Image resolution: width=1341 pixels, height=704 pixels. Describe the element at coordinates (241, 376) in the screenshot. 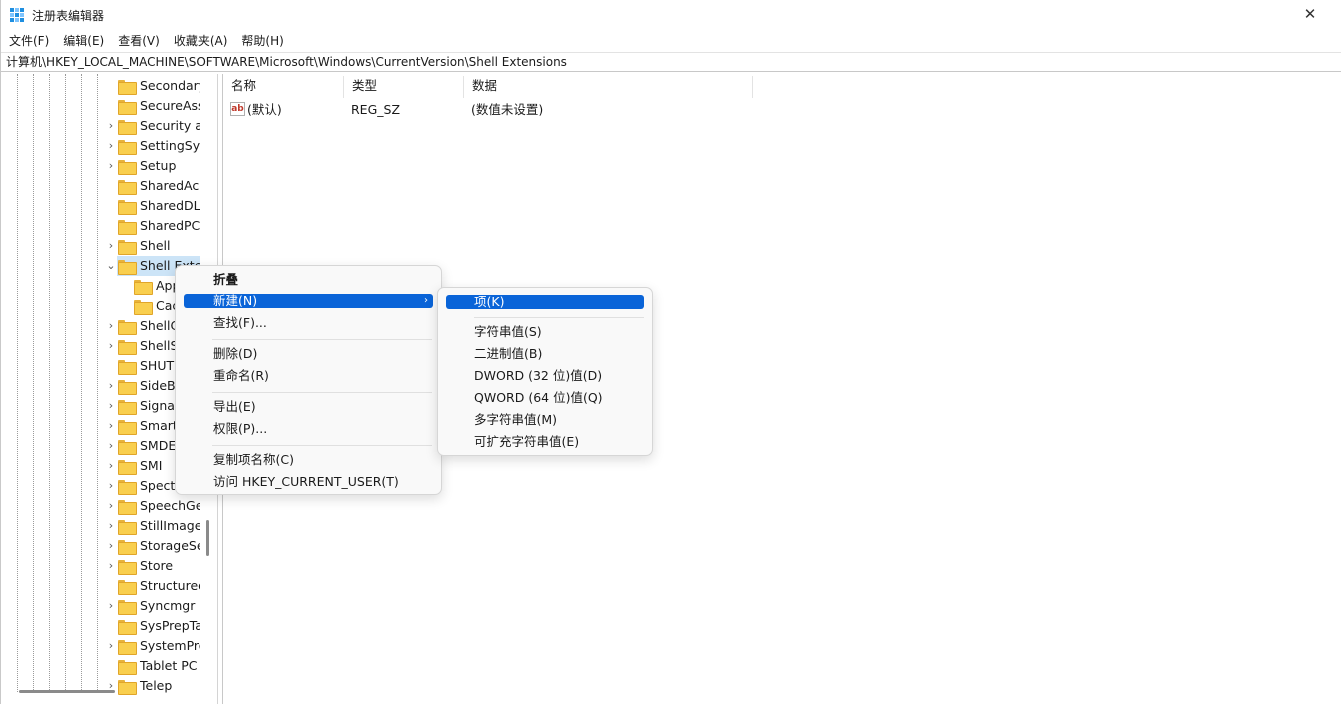

I see `menu-rename: 重命名(R)` at that location.